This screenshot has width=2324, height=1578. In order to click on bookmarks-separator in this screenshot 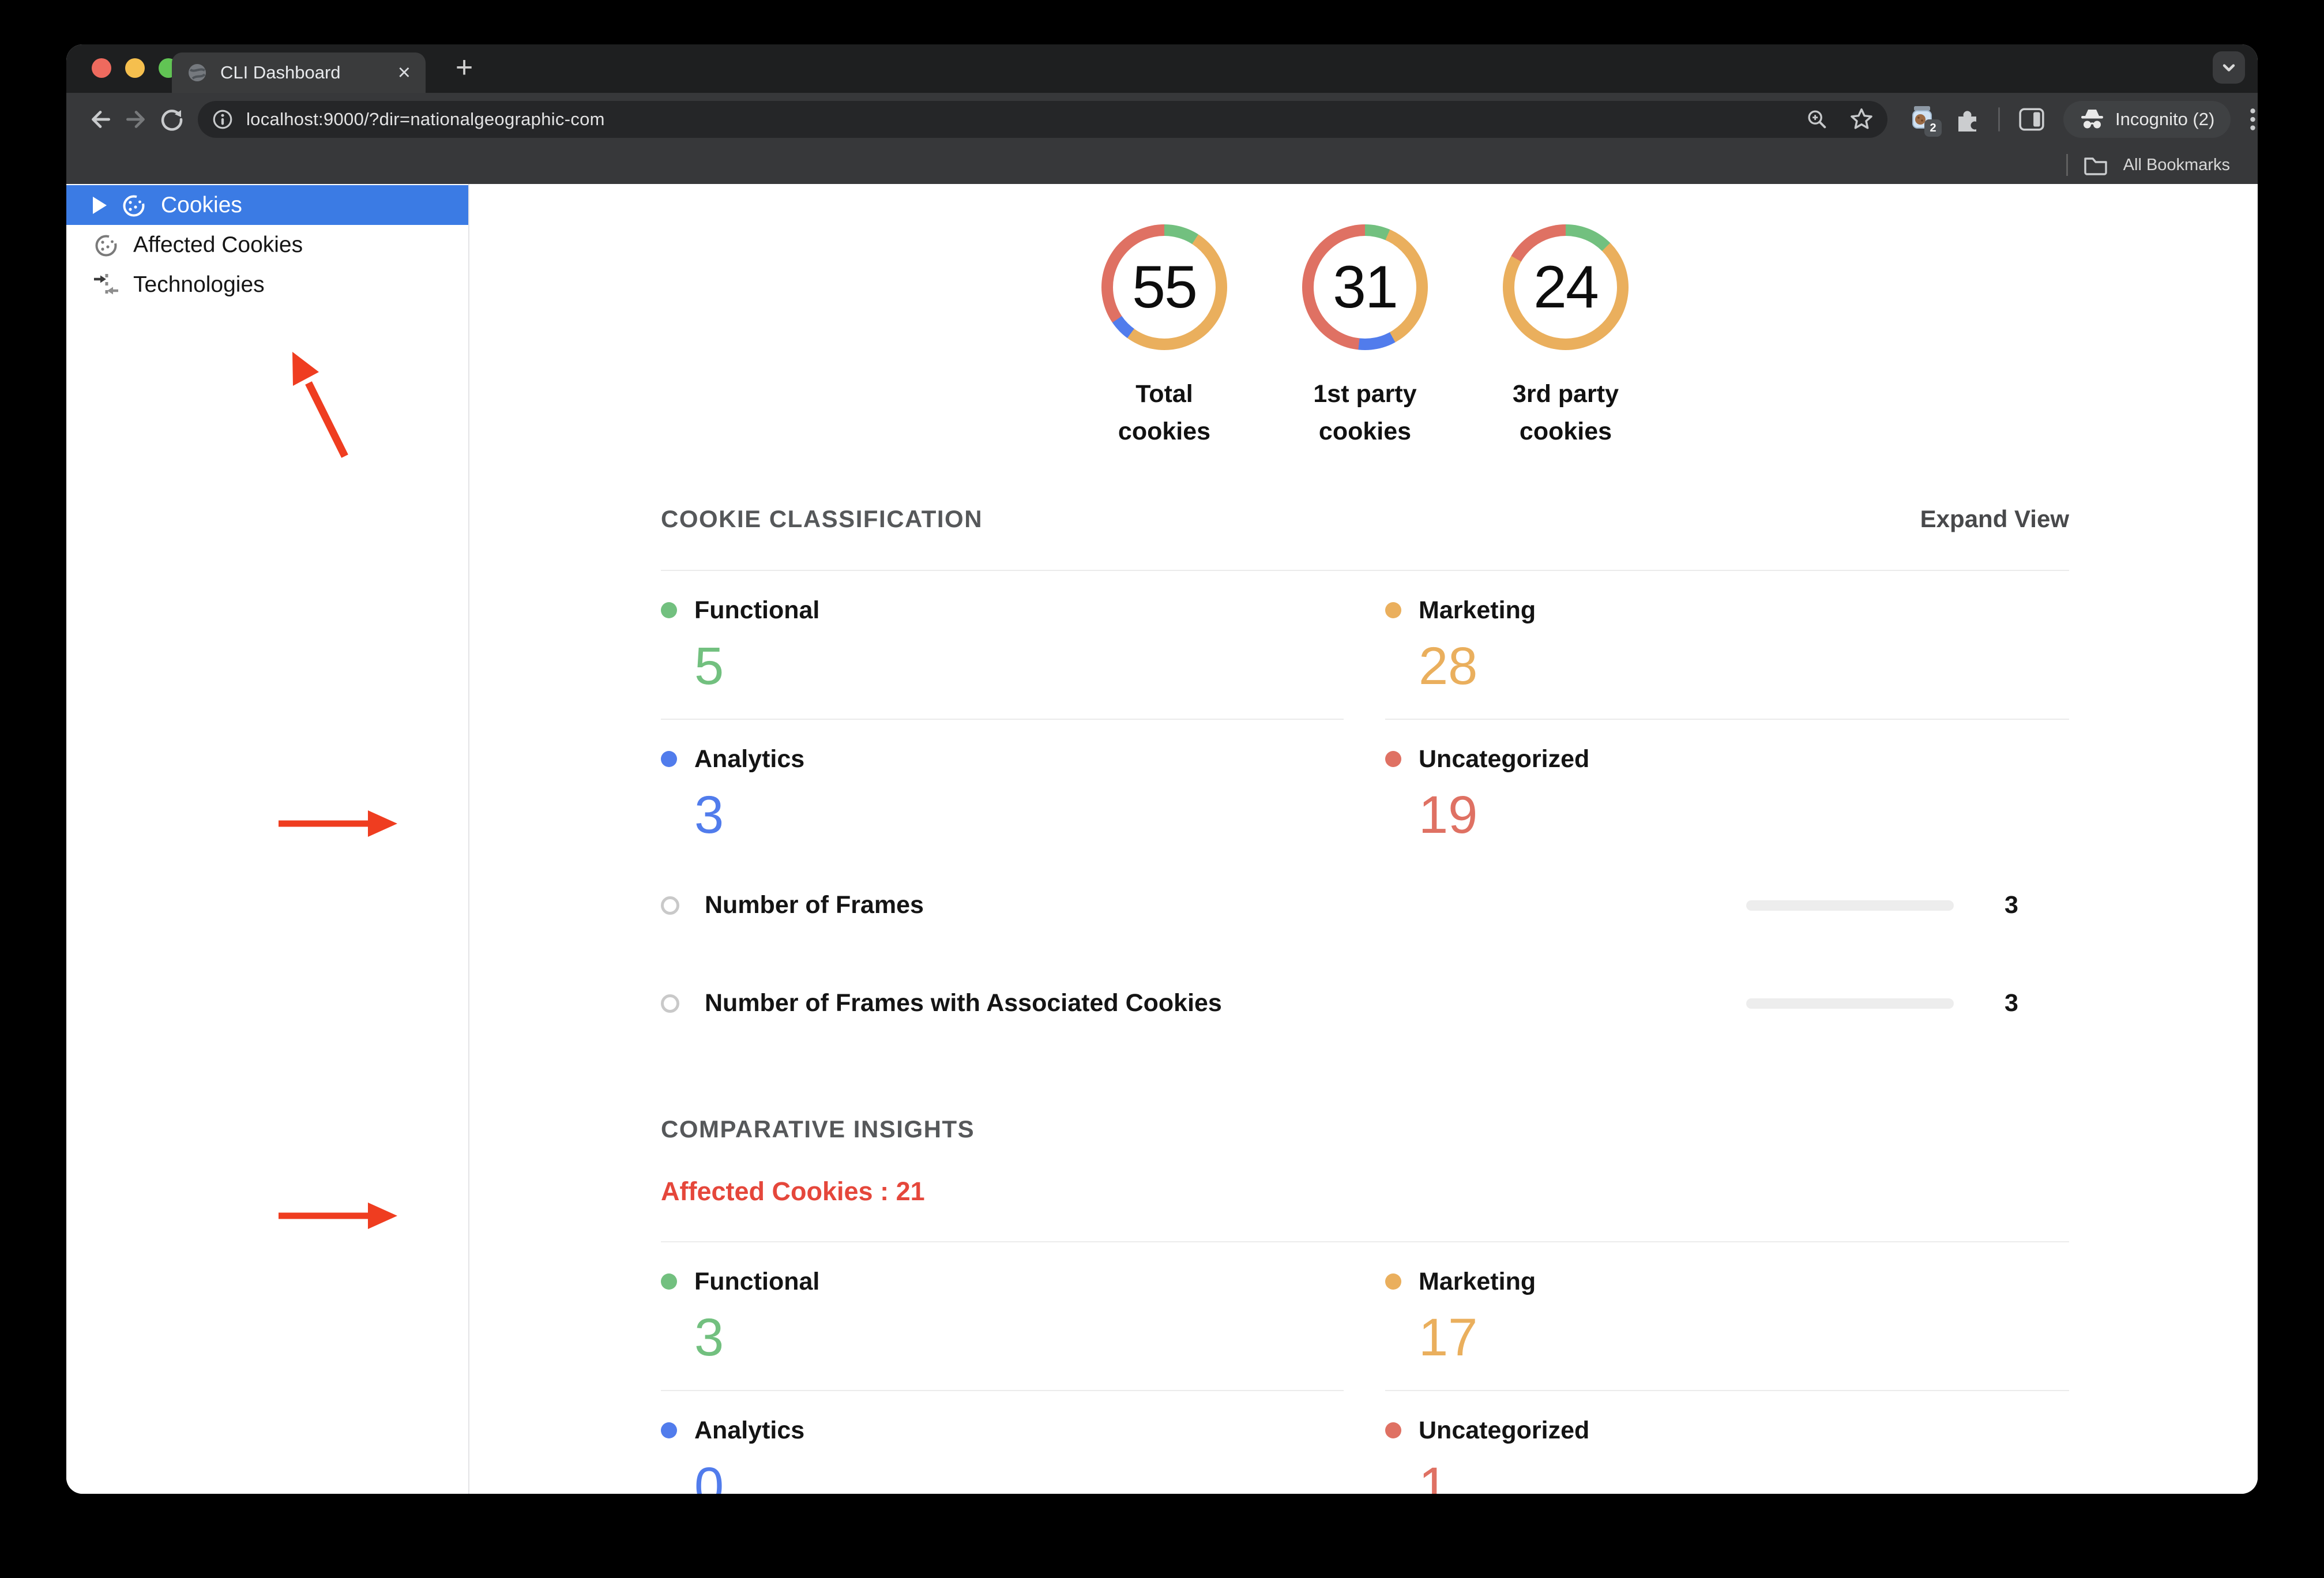, I will do `click(2067, 165)`.